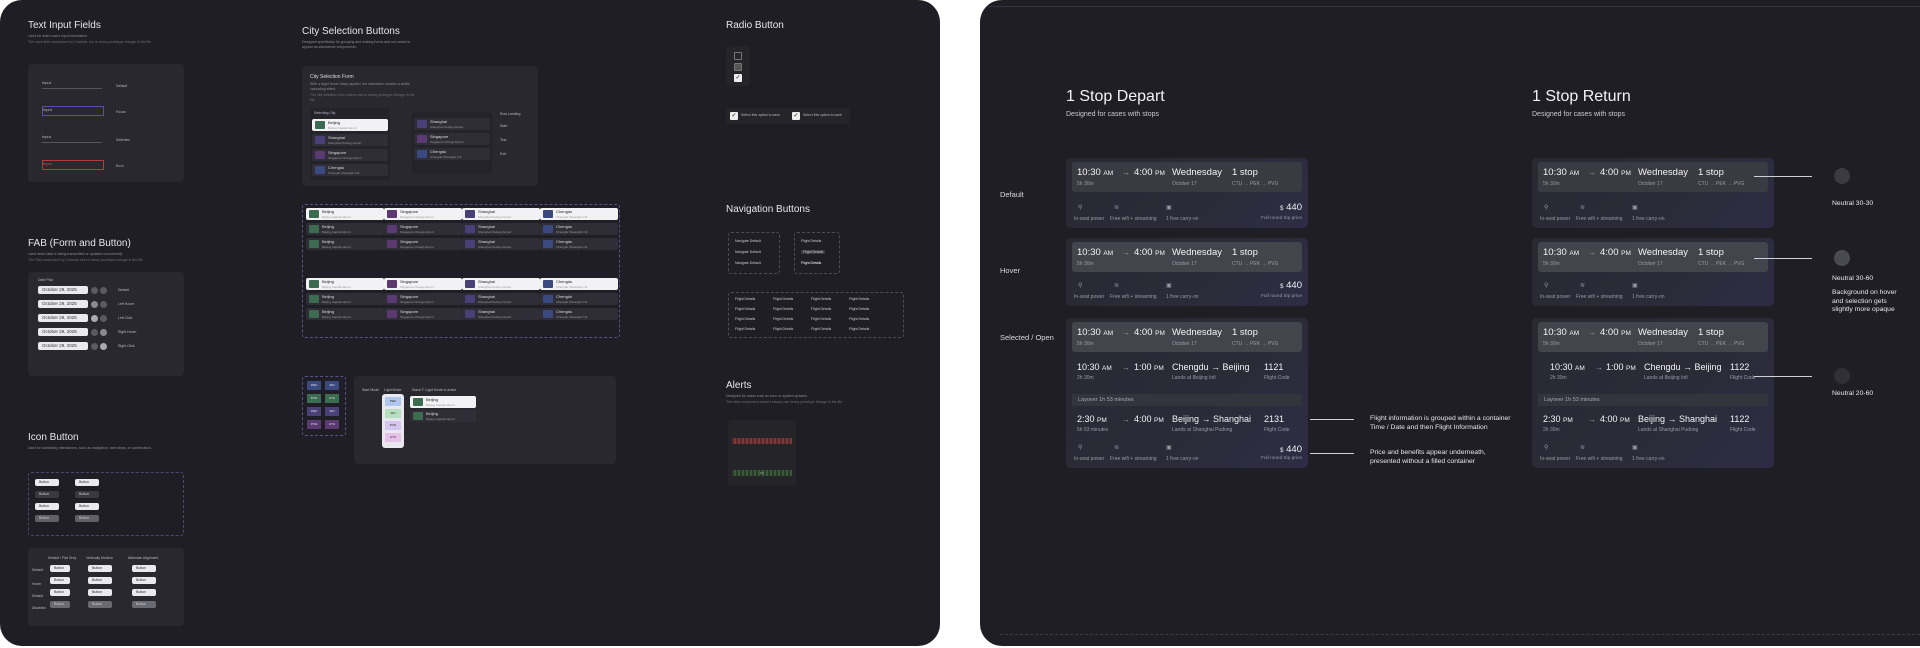  What do you see at coordinates (811, 263) in the screenshot?
I see `nav-flight-3: Flight Details` at bounding box center [811, 263].